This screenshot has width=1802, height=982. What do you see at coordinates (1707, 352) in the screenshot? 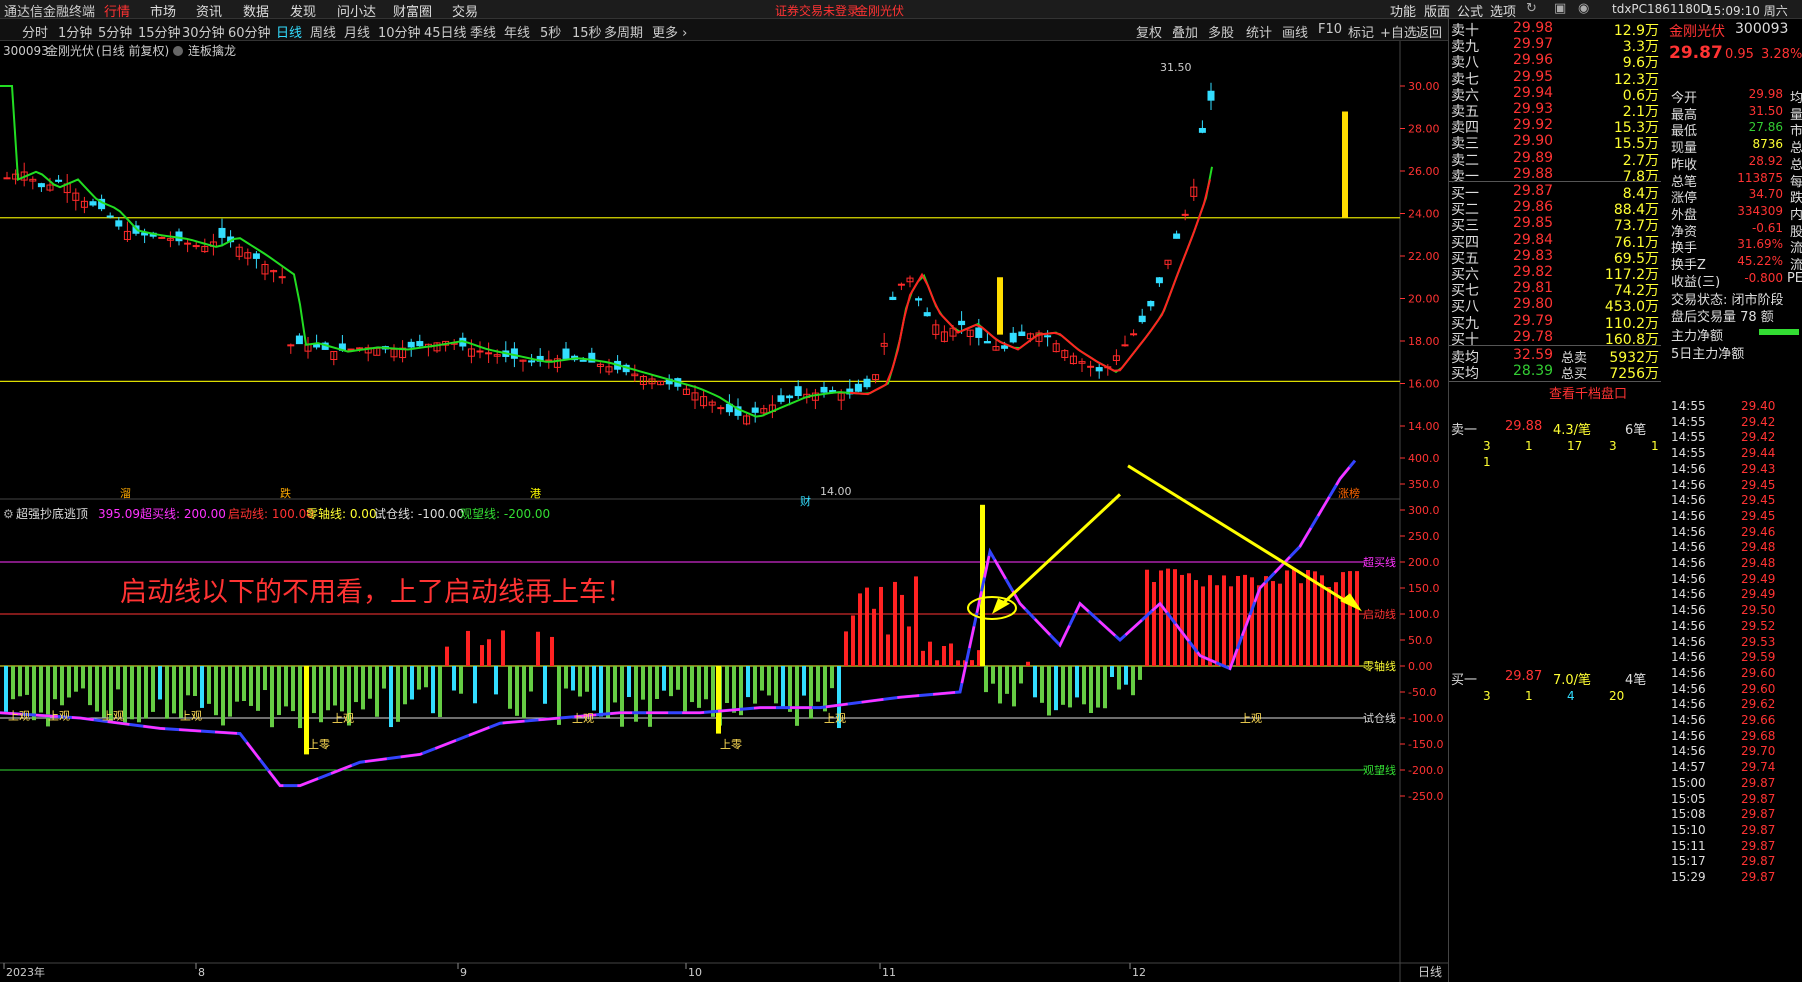
I see `main-net5-label: 5日主力净额` at bounding box center [1707, 352].